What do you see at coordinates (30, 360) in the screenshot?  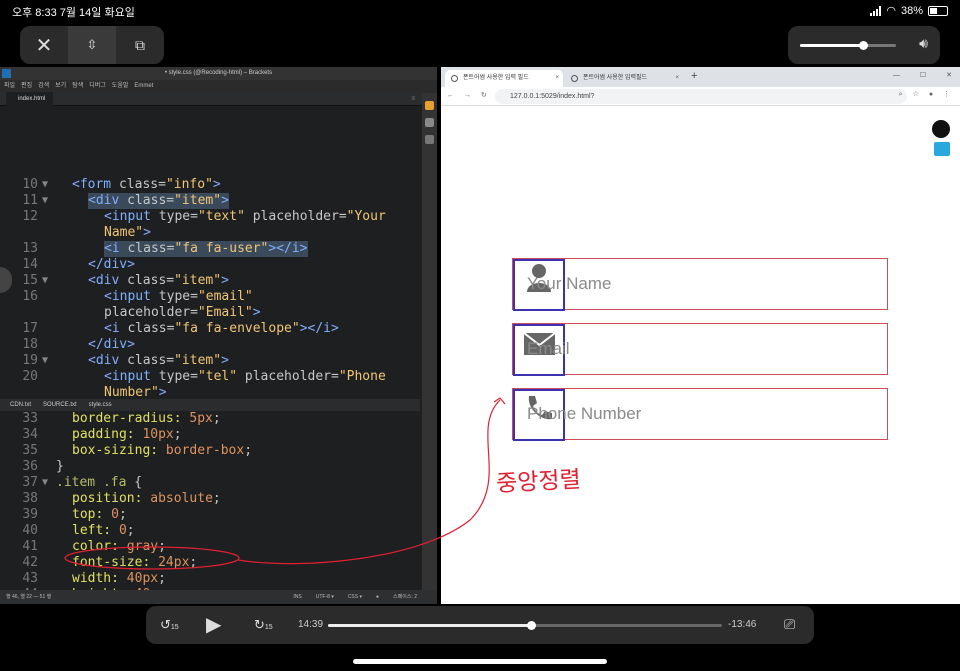 I see `line-number: 19` at bounding box center [30, 360].